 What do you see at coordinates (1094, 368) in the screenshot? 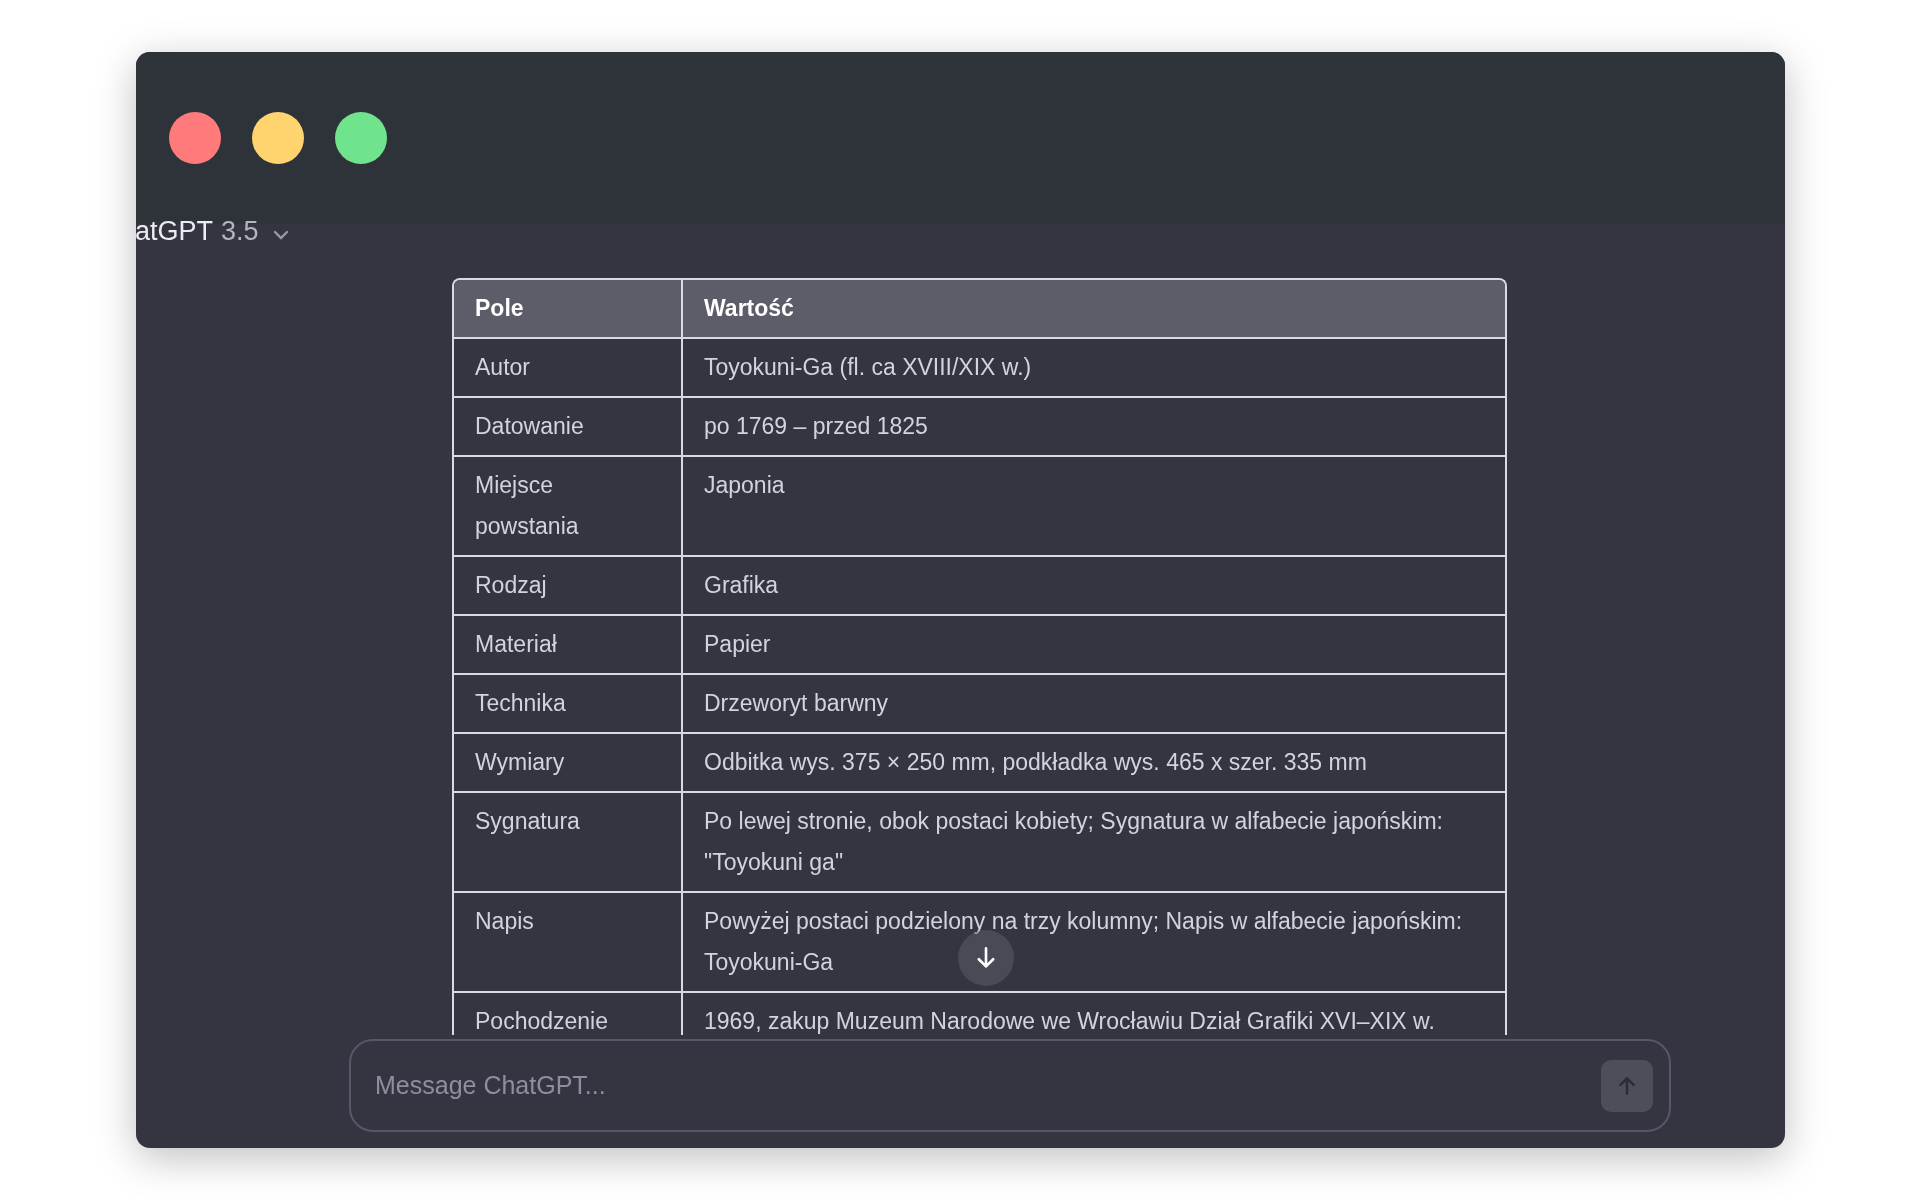
I see `table-cell: Toyokuni-Ga (fl. ca XVIII/XIX w.)` at bounding box center [1094, 368].